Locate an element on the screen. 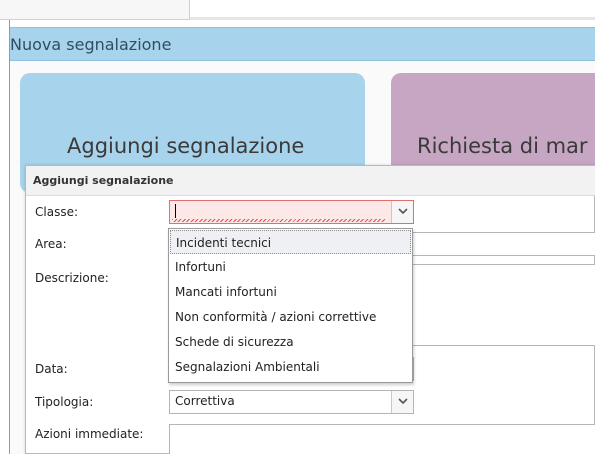  tipologia-value: Correttiva is located at coordinates (205, 401).